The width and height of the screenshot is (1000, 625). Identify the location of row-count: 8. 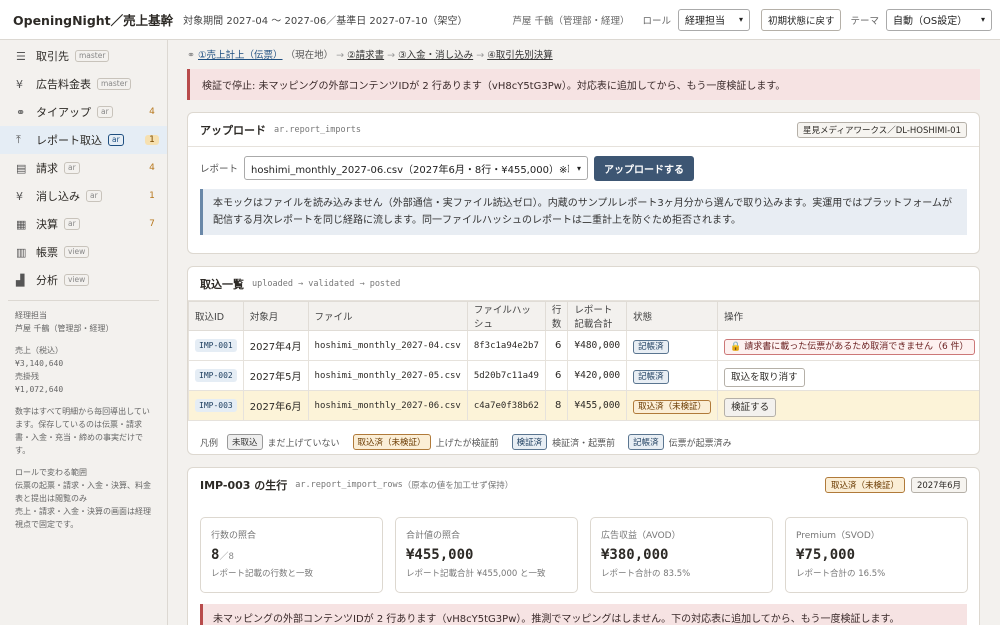
(556, 405).